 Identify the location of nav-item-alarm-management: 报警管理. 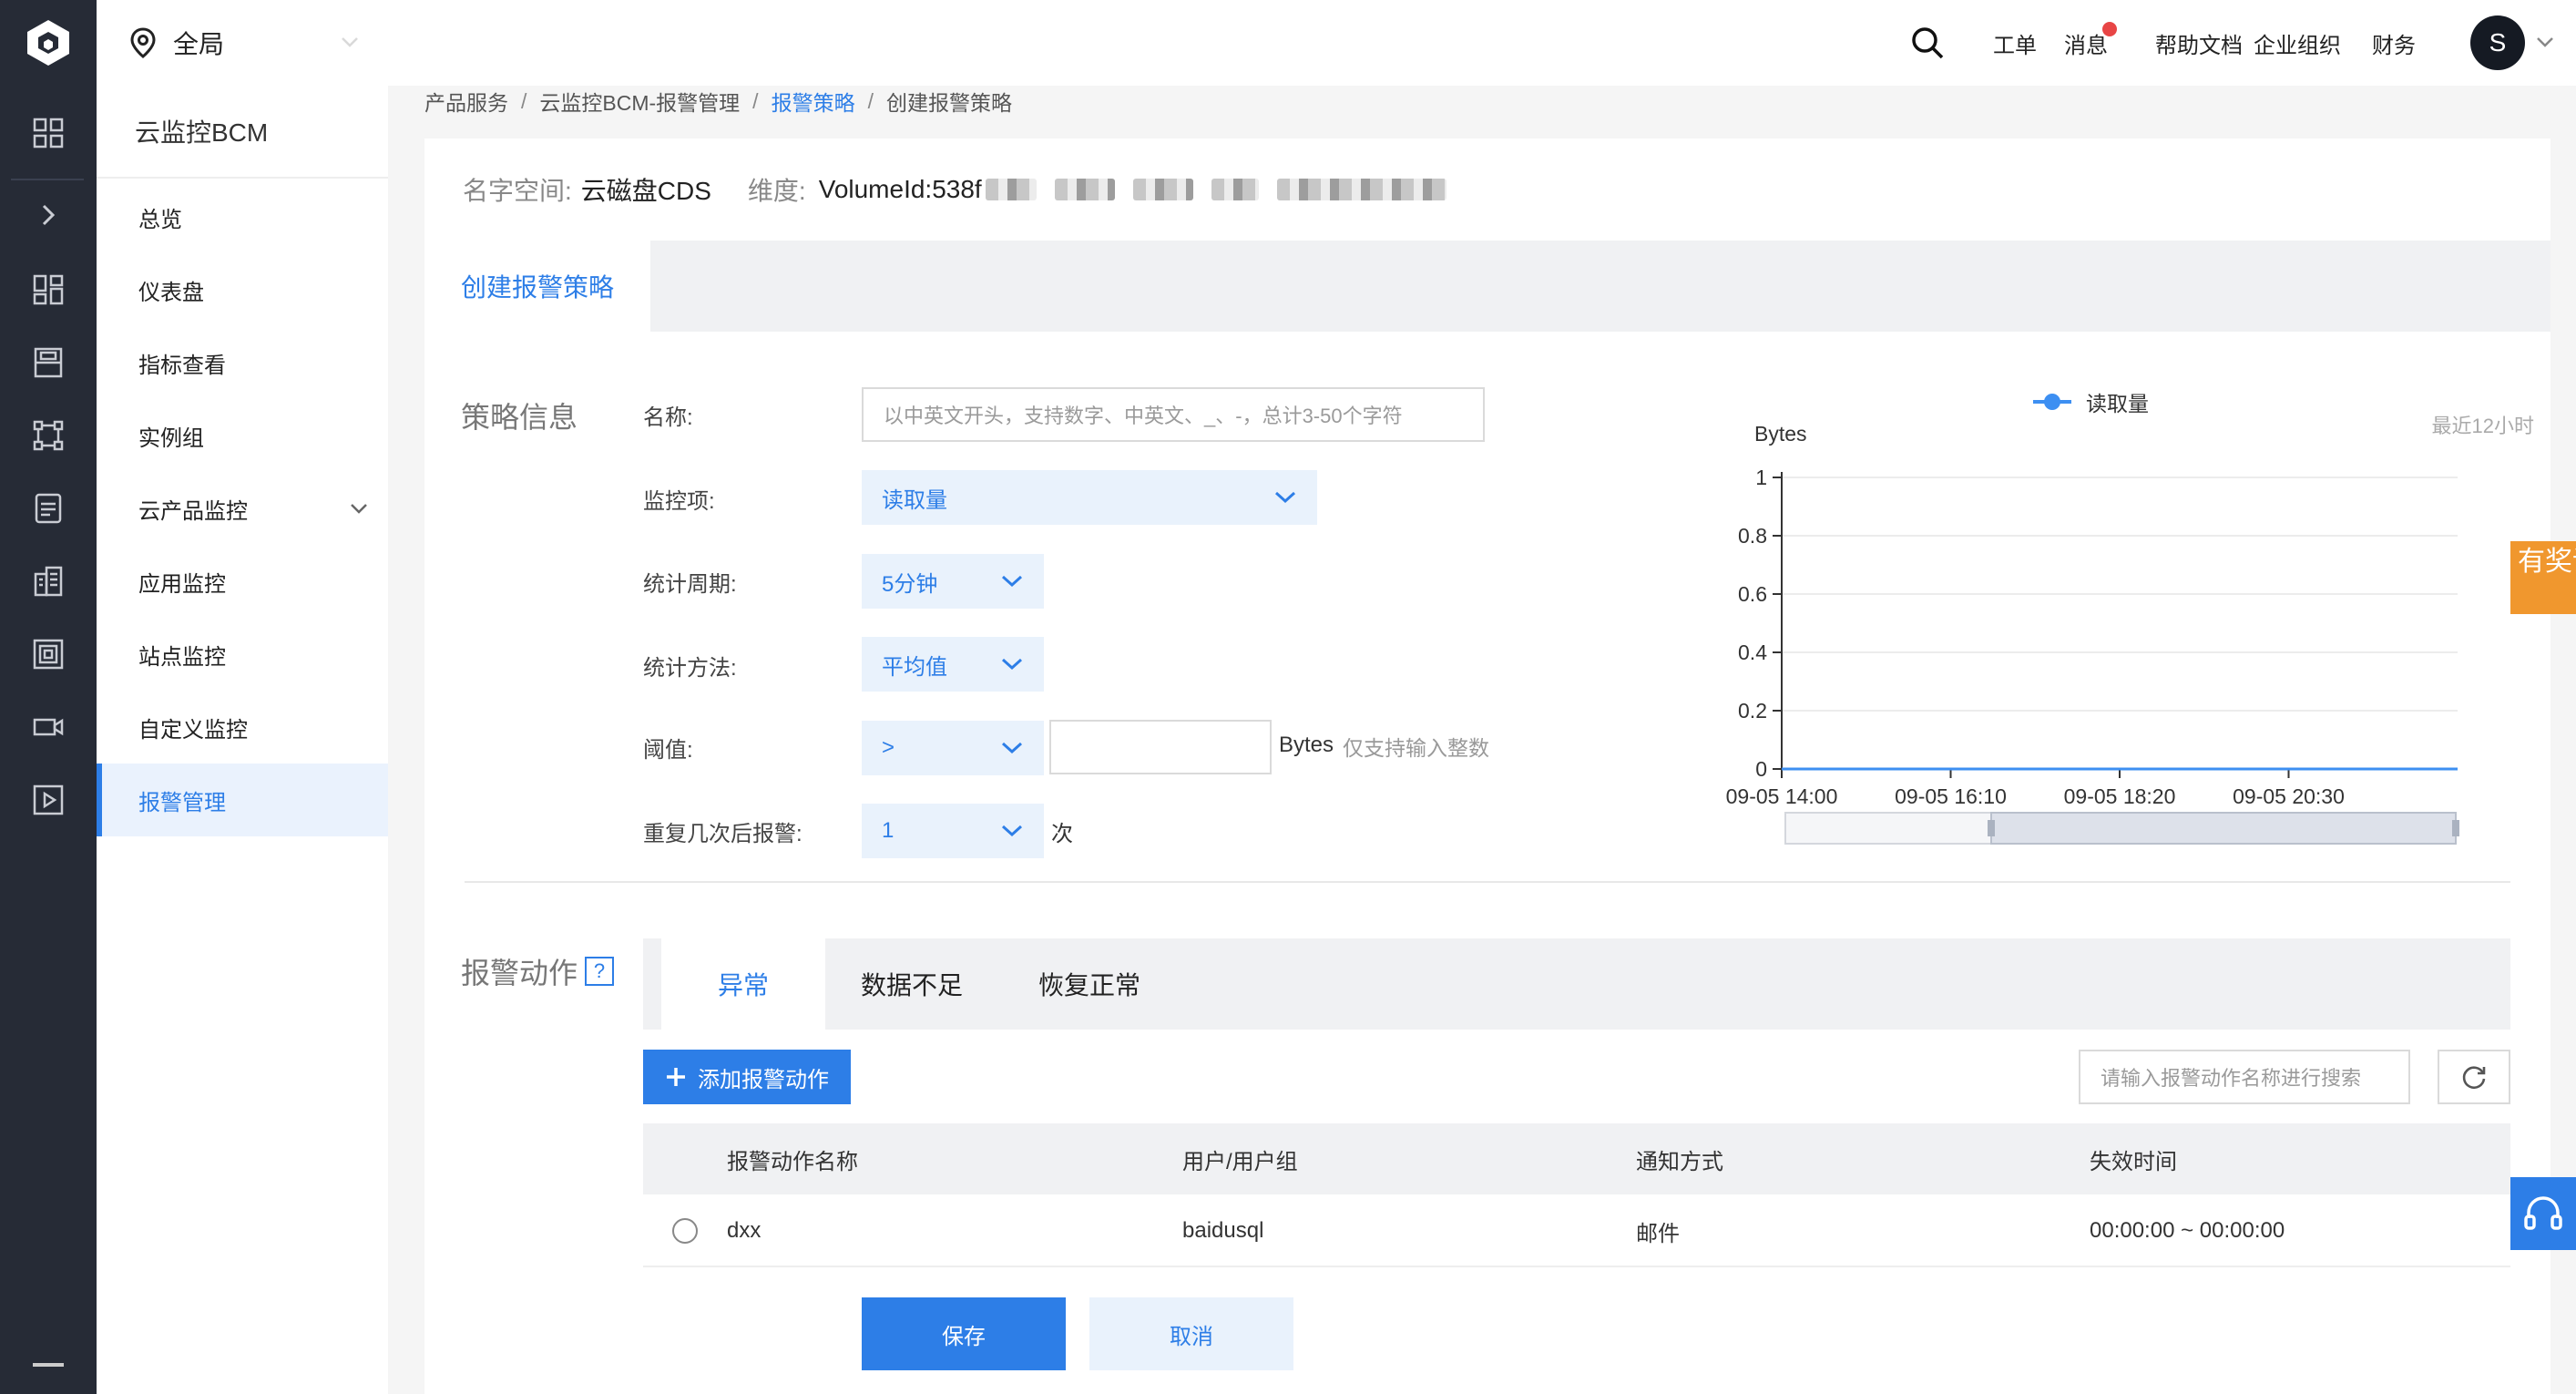
(242, 800).